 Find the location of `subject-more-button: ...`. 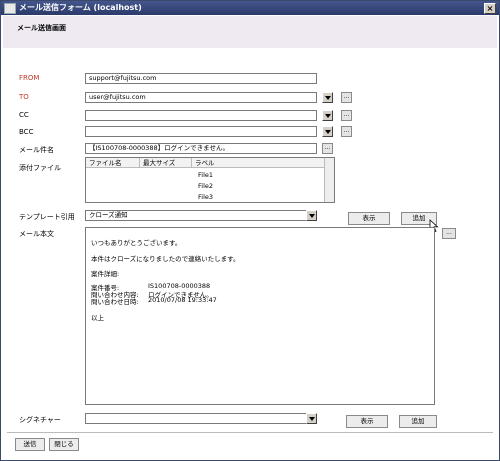

subject-more-button: ... is located at coordinates (327, 148).